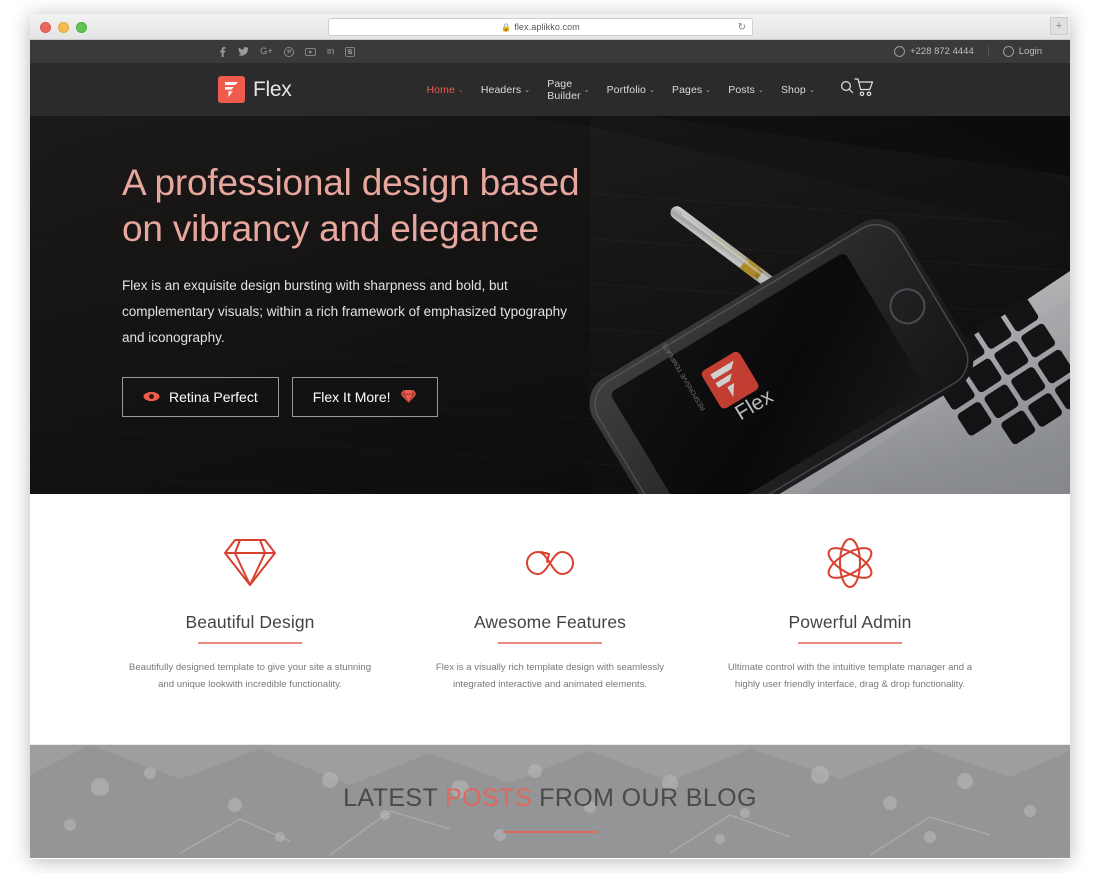  What do you see at coordinates (310, 51) in the screenshot?
I see `youtube-icon` at bounding box center [310, 51].